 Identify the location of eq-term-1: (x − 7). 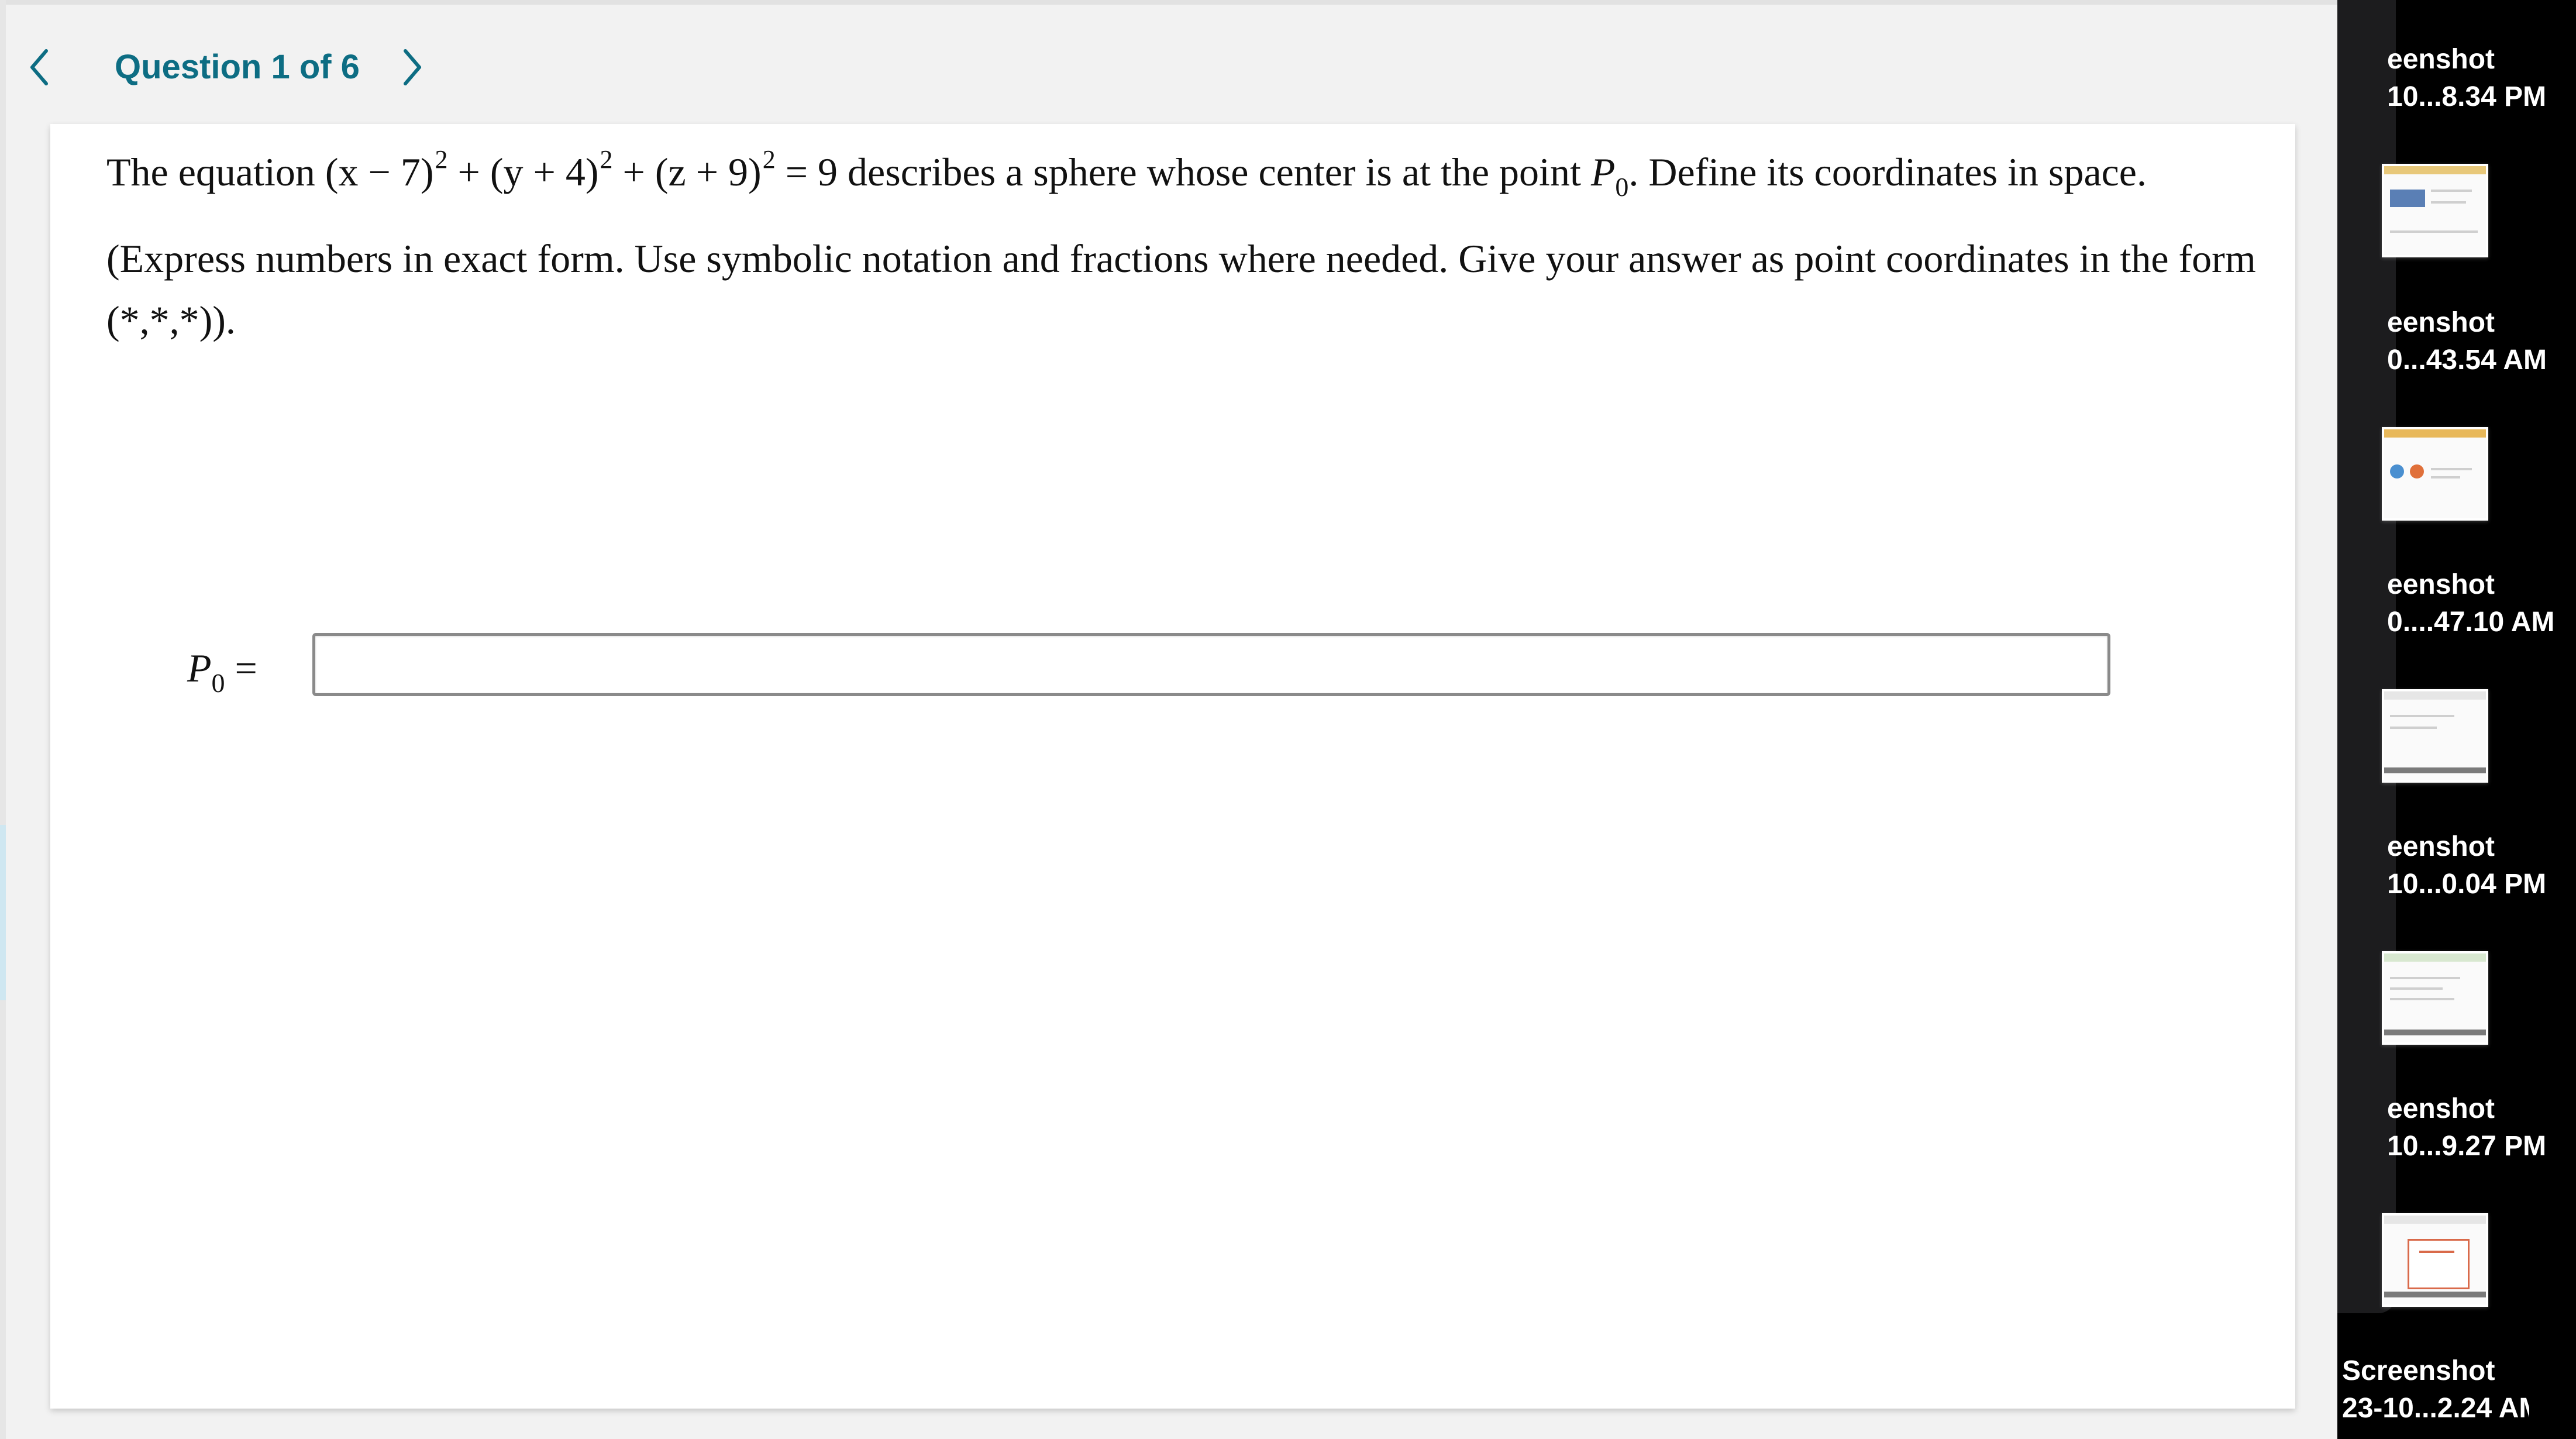
(379, 172).